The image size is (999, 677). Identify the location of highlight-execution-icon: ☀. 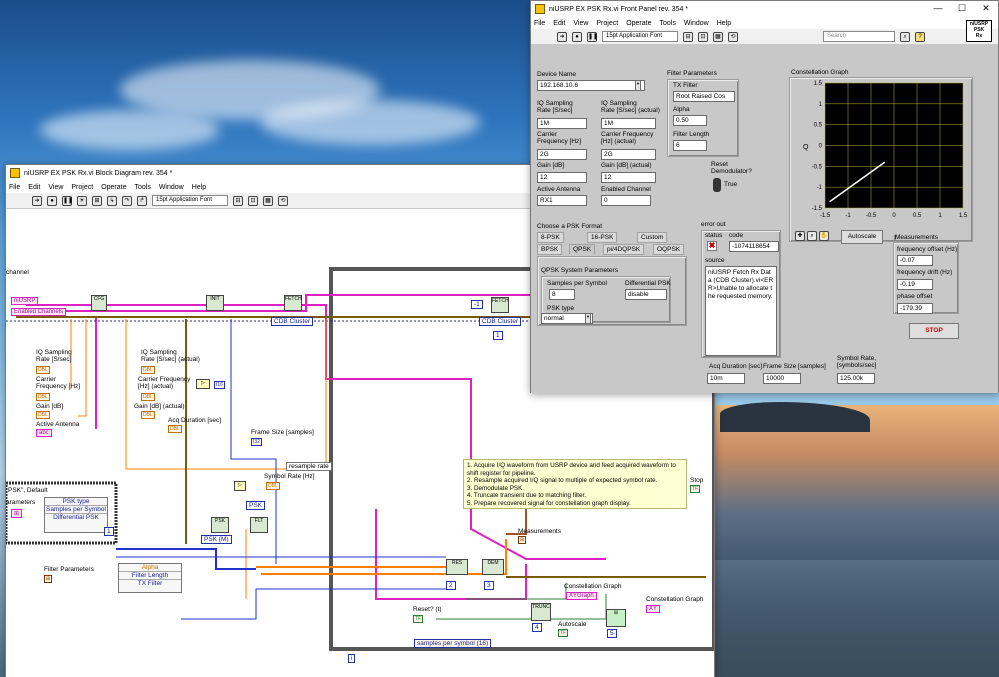
(82, 200).